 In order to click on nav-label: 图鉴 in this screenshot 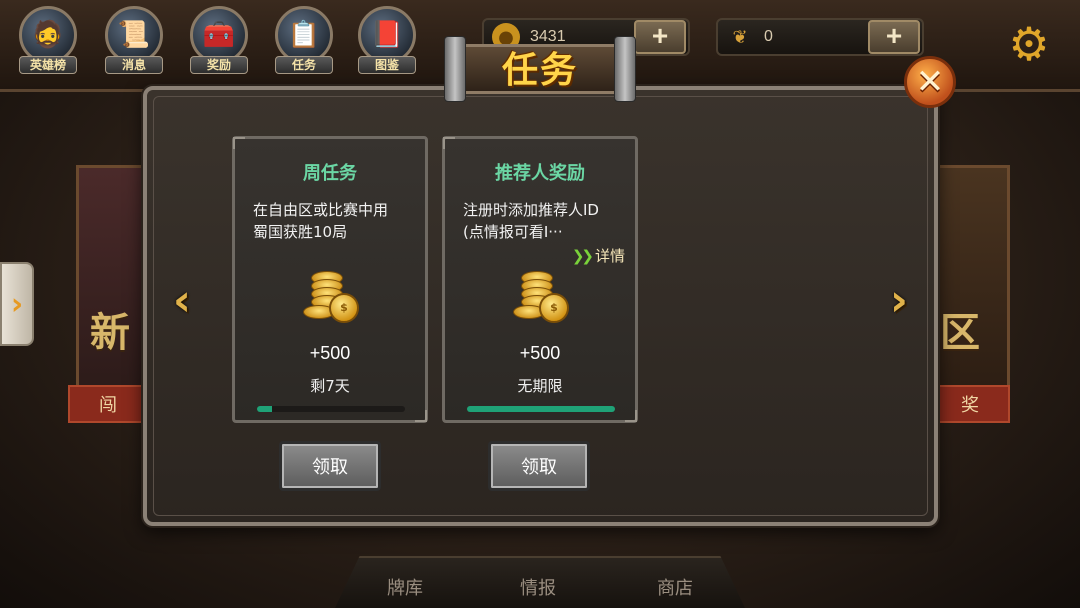, I will do `click(387, 65)`.